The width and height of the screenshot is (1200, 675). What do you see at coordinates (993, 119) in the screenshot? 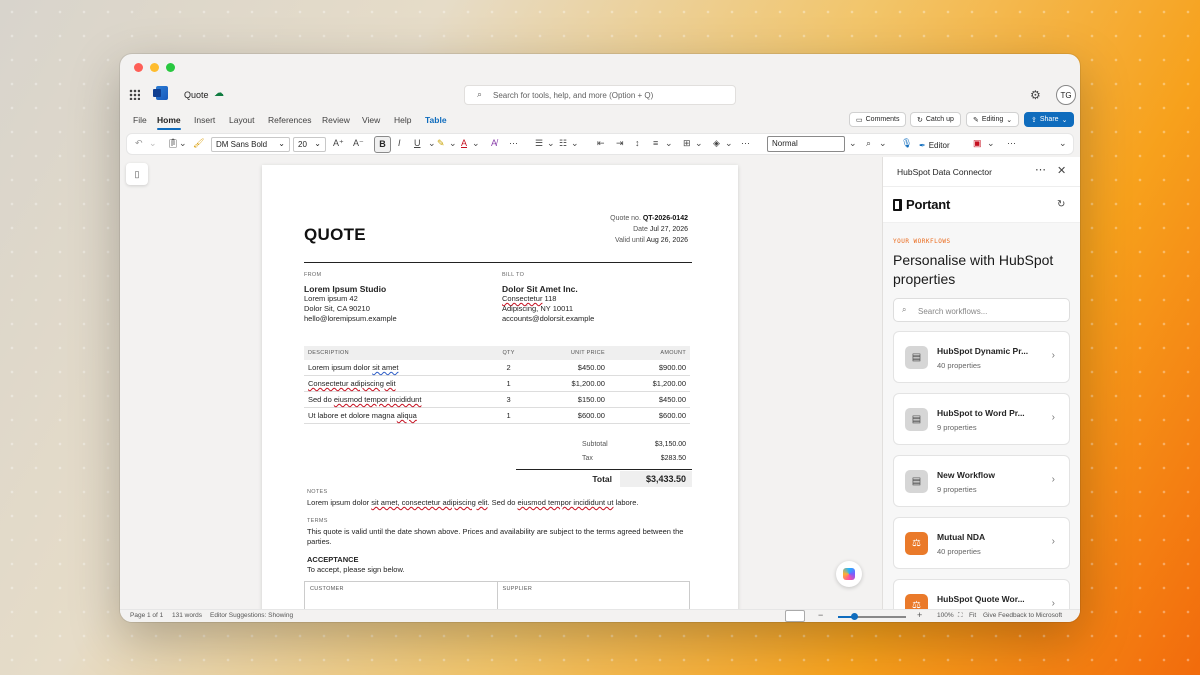
I see `editing-mode-button: ✎ Editing ⌄` at bounding box center [993, 119].